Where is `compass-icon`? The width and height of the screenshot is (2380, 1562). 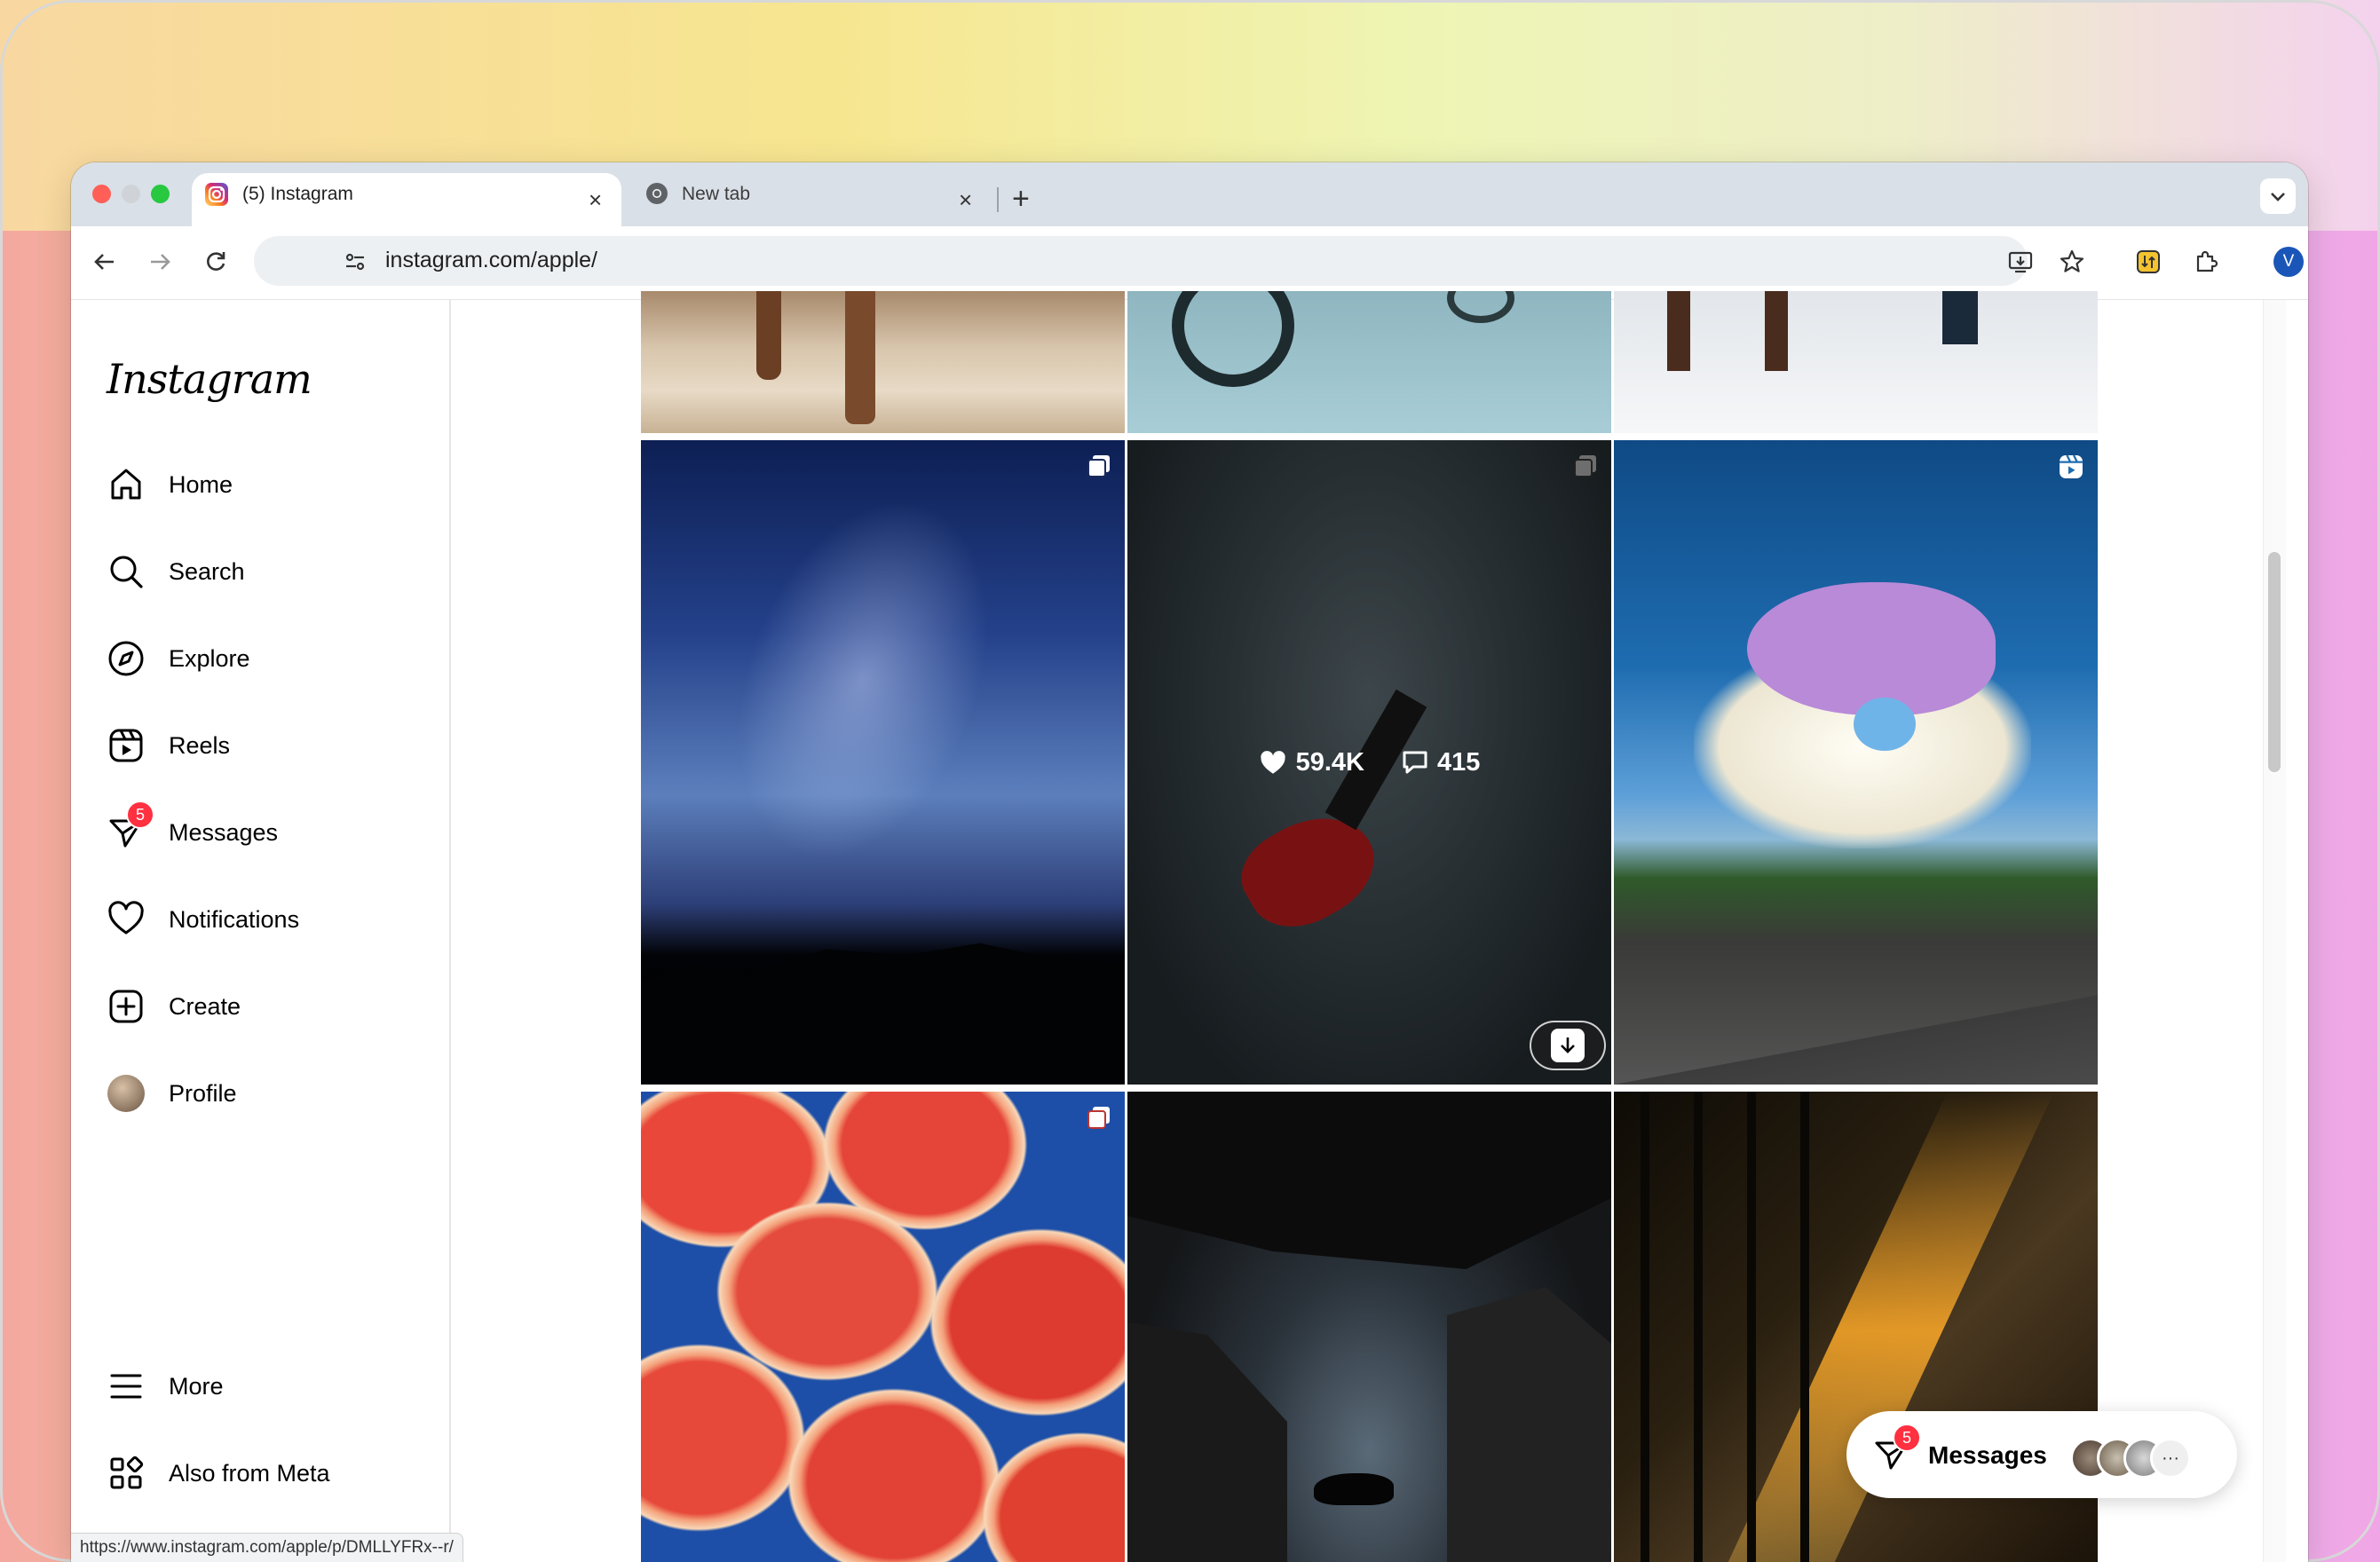 compass-icon is located at coordinates (126, 658).